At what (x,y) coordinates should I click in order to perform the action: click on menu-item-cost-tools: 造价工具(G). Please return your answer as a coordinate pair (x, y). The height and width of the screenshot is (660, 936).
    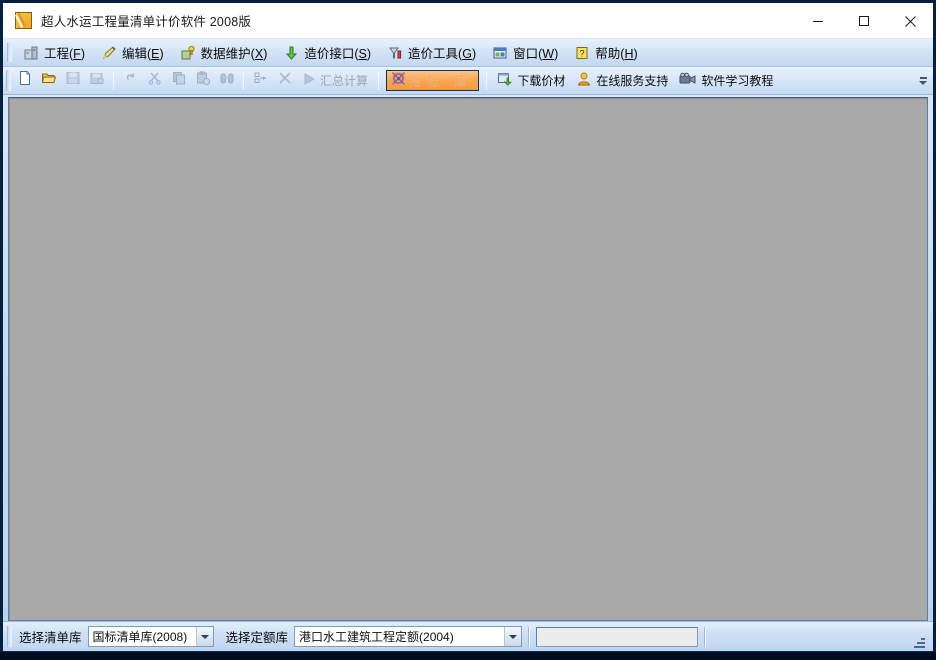
    Looking at the image, I should click on (431, 53).